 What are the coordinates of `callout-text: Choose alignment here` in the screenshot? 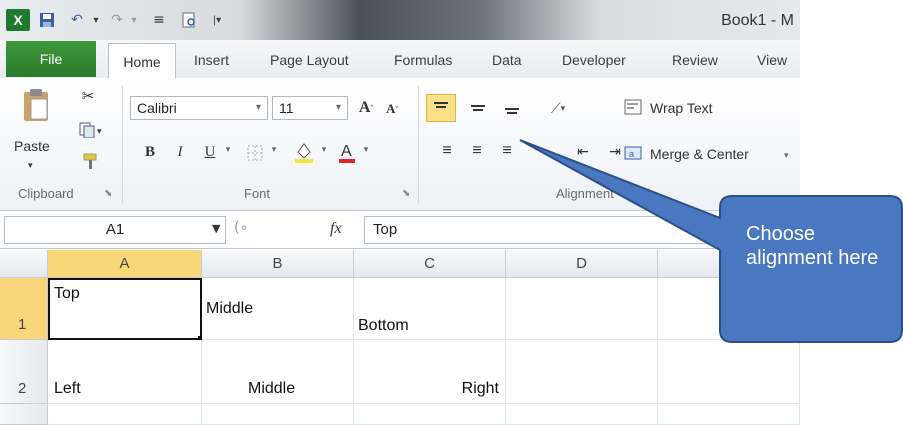 It's located at (812, 246).